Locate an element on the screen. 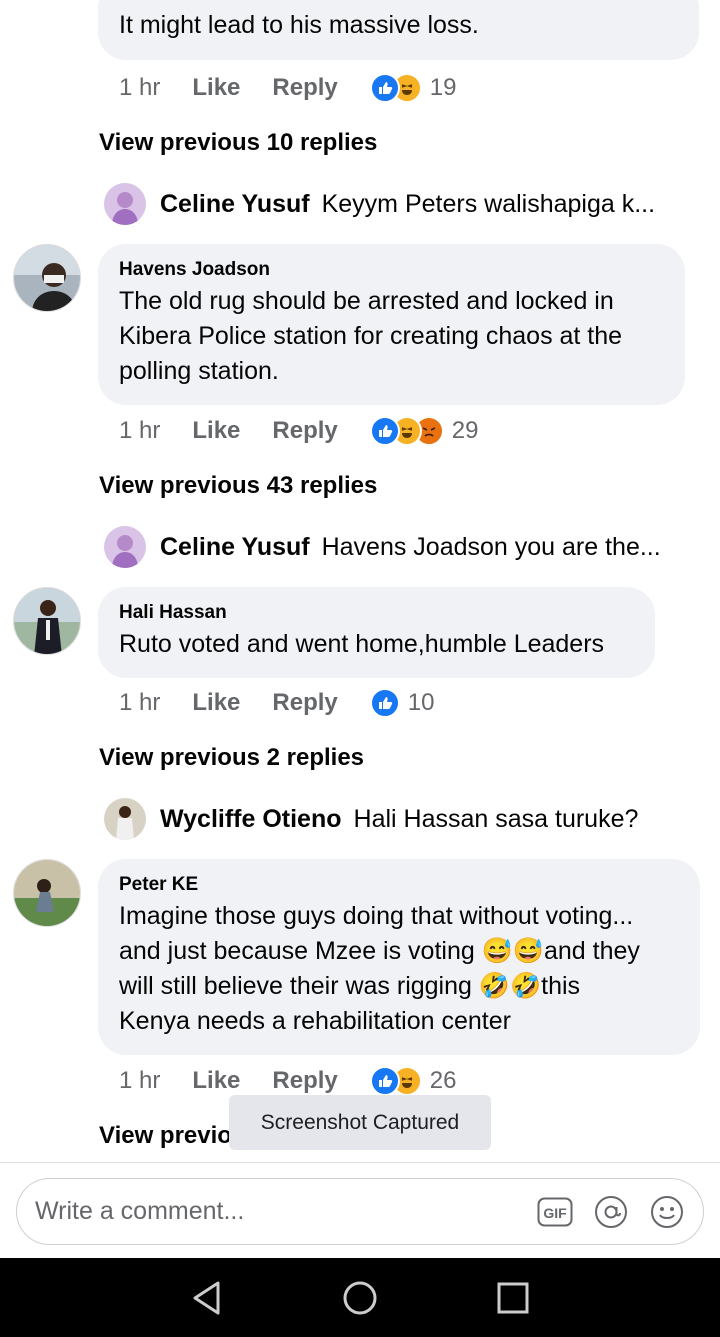  reaction-count: 29 is located at coordinates (465, 430).